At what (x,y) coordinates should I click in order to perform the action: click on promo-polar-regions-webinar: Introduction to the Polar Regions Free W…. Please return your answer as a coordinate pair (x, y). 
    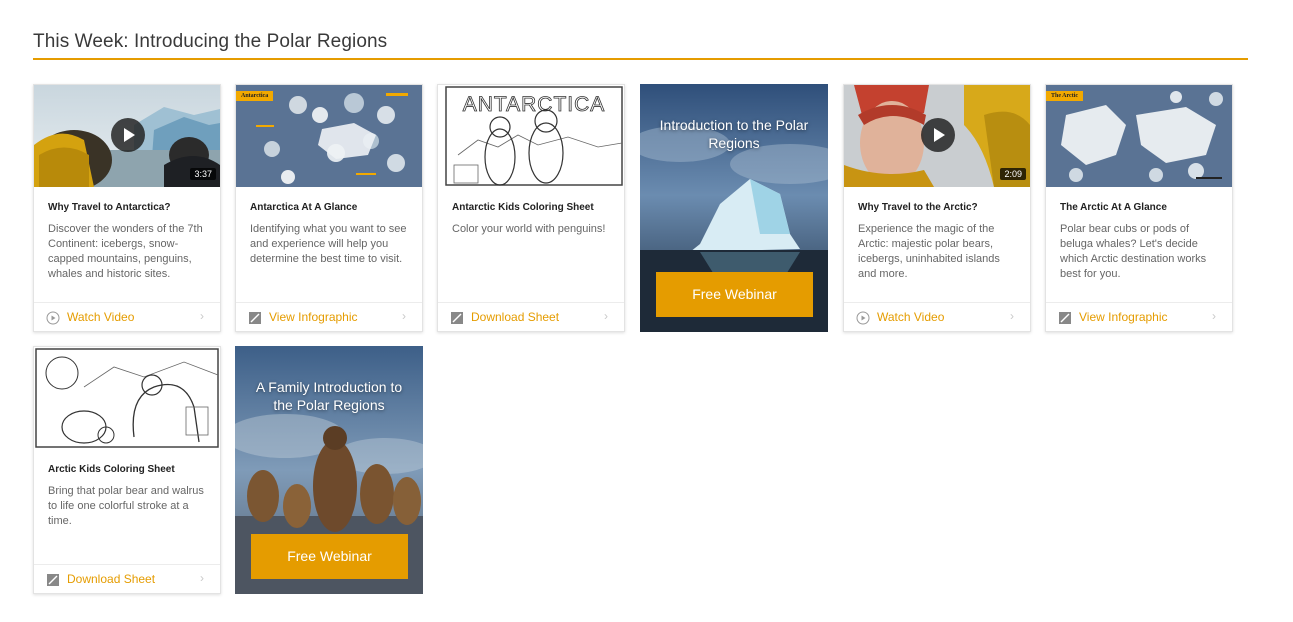
    Looking at the image, I should click on (734, 208).